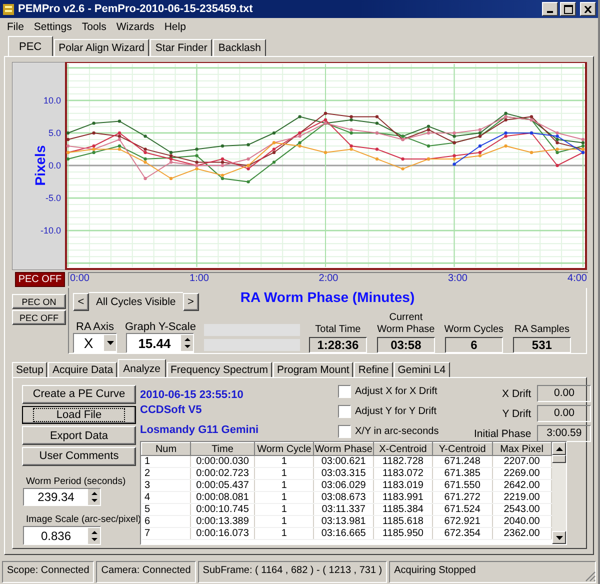  I want to click on status-panel: Camera: Connected, so click(146, 572).